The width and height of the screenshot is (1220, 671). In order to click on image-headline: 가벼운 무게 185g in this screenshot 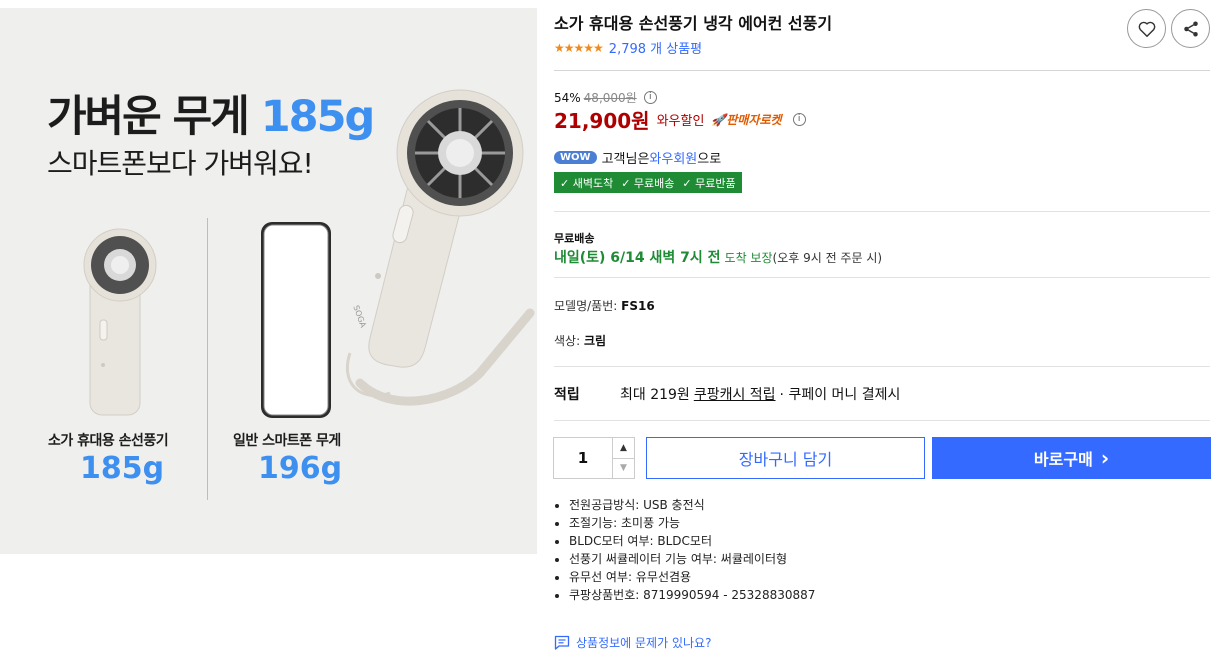, I will do `click(211, 113)`.